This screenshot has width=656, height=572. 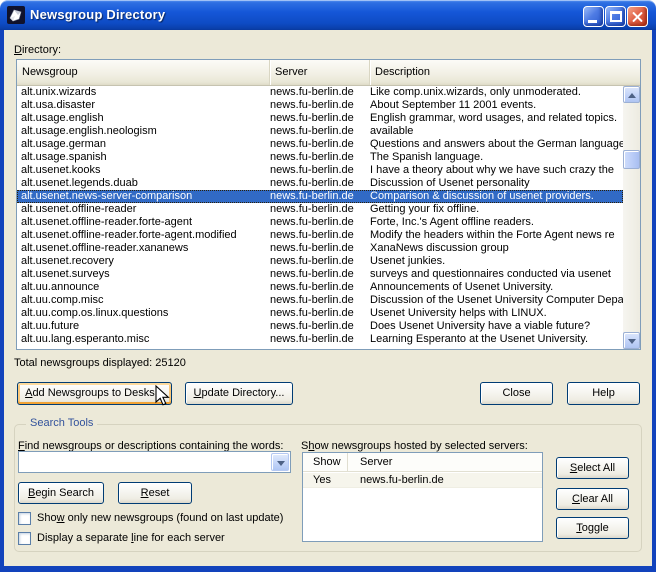 I want to click on cell-newsgroup: alt.uu.comp.os.linux.questions, so click(x=95, y=313).